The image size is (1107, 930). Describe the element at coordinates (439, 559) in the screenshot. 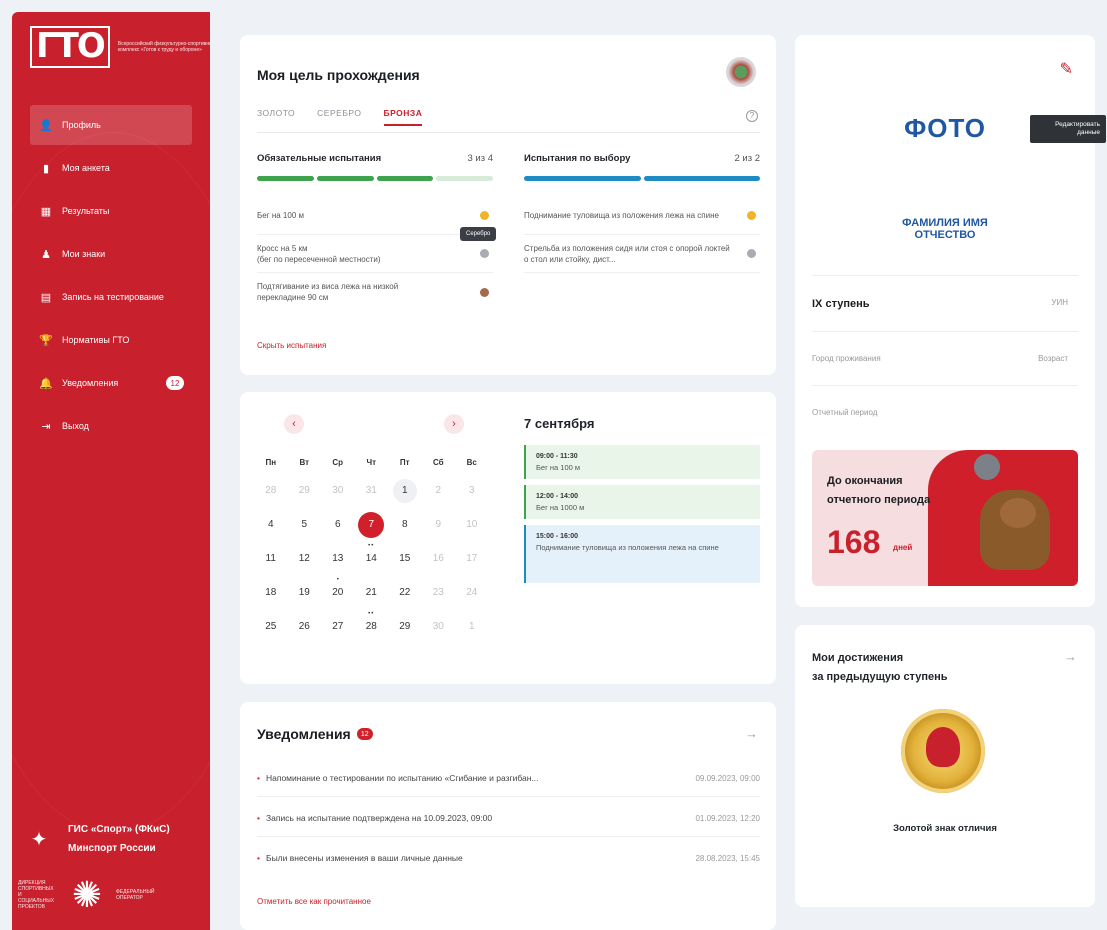

I see `calendar-day: 16` at that location.